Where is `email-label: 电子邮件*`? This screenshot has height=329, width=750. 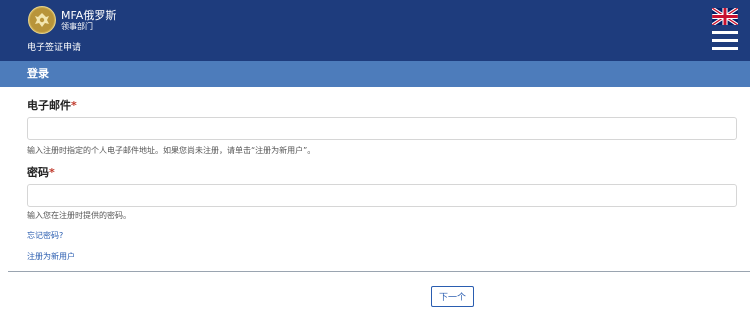 email-label: 电子邮件* is located at coordinates (52, 105).